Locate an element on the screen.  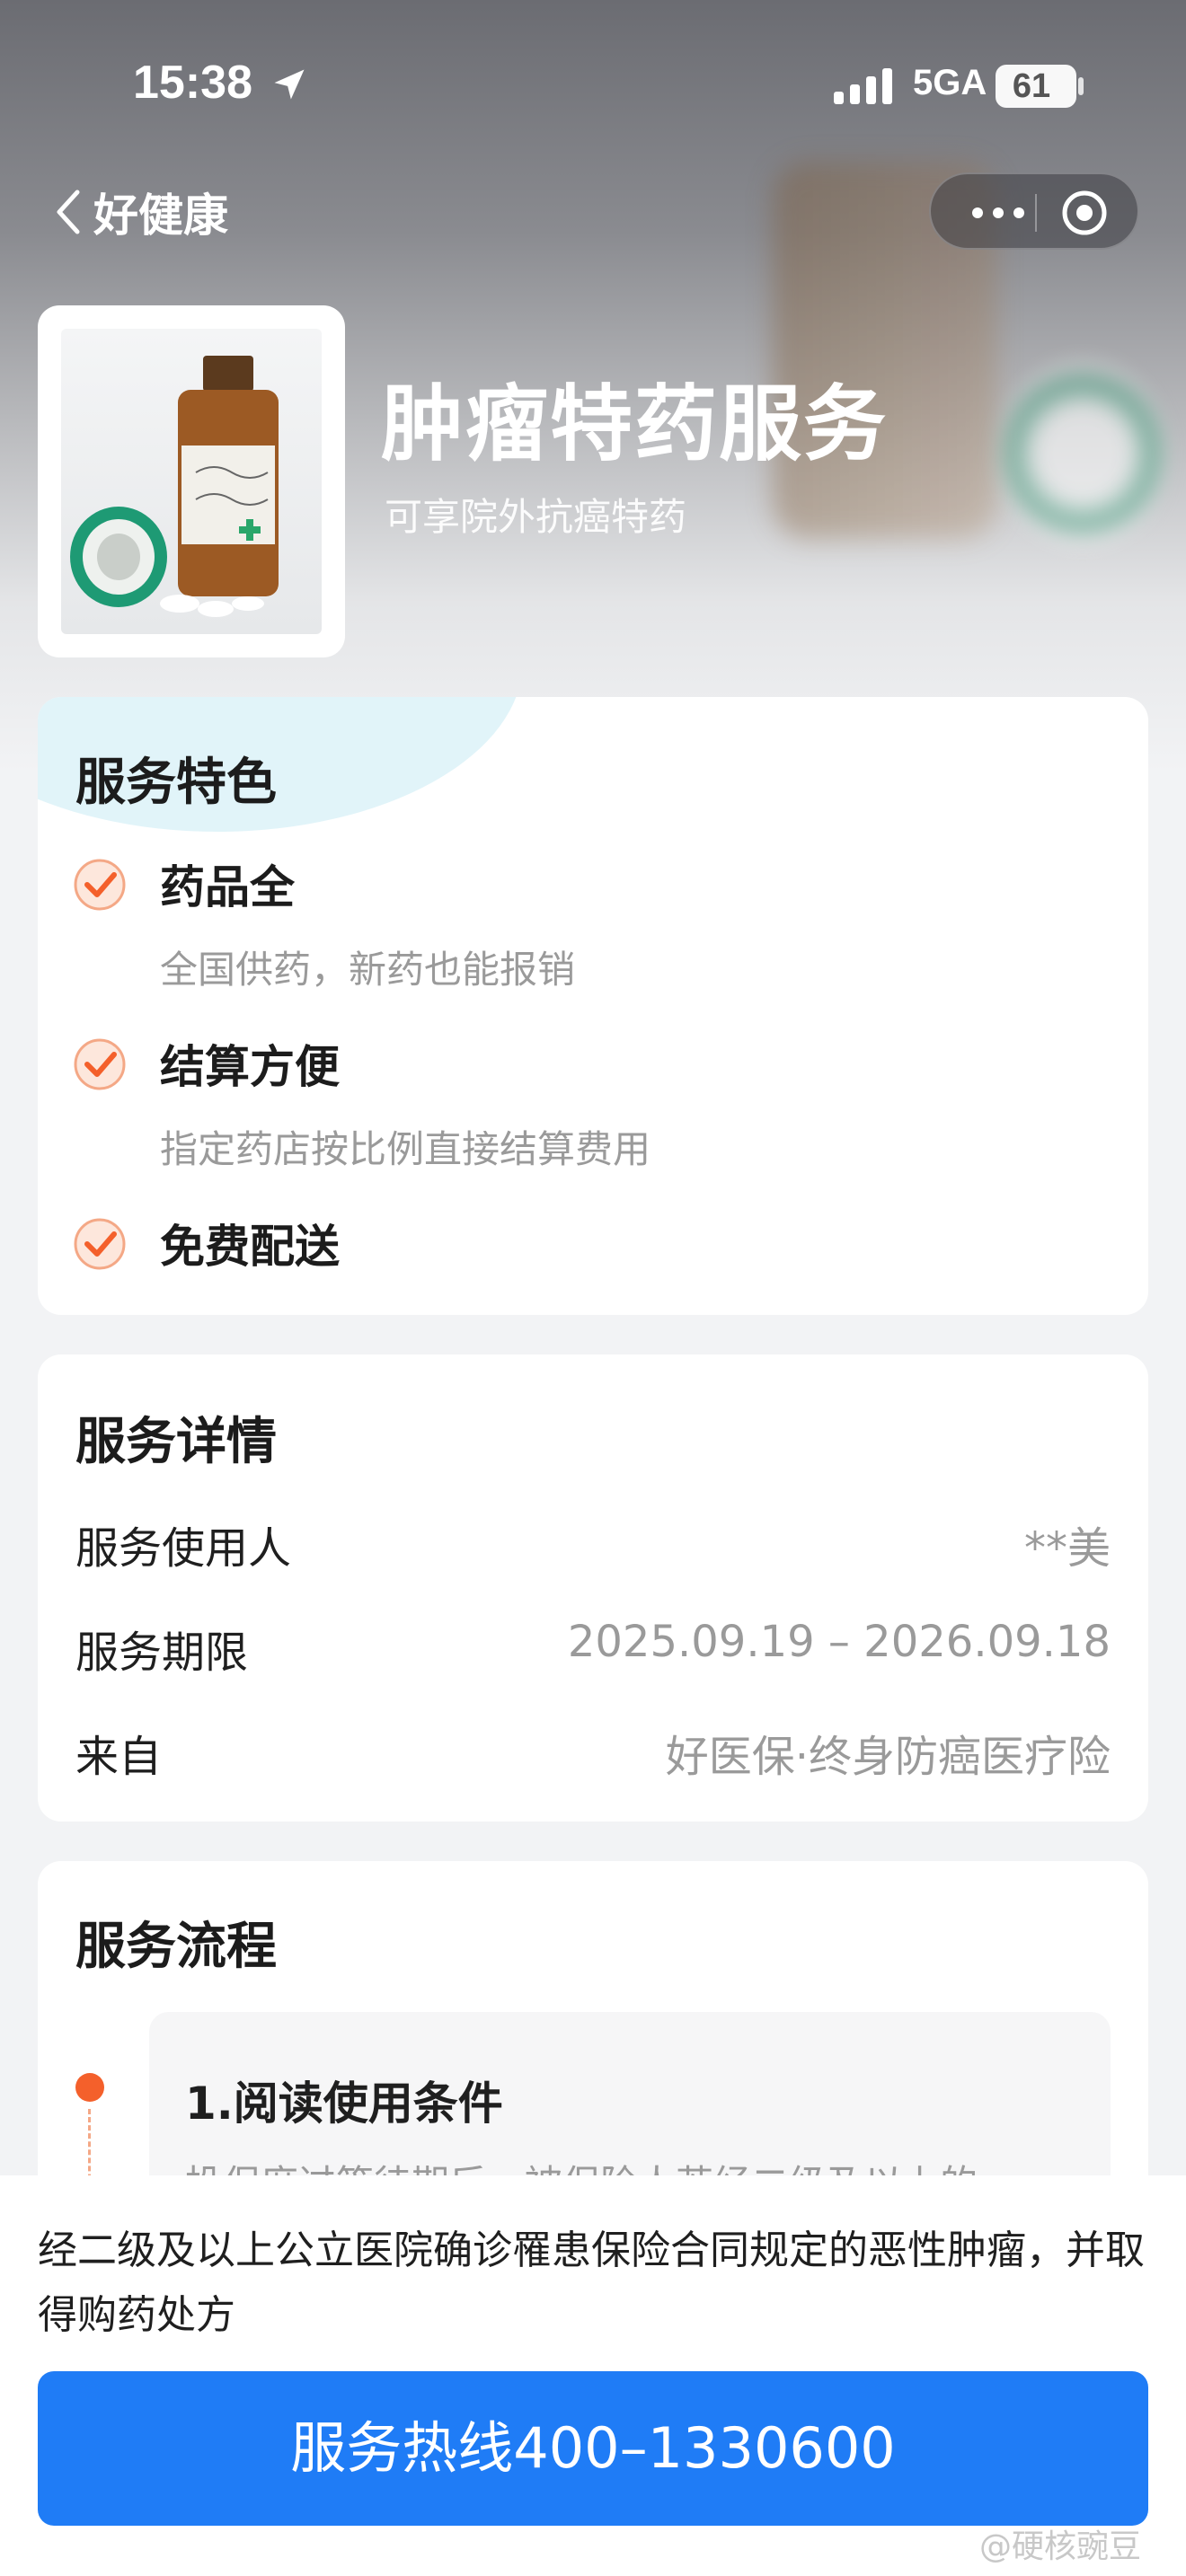
chevron-left-icon is located at coordinates (68, 212).